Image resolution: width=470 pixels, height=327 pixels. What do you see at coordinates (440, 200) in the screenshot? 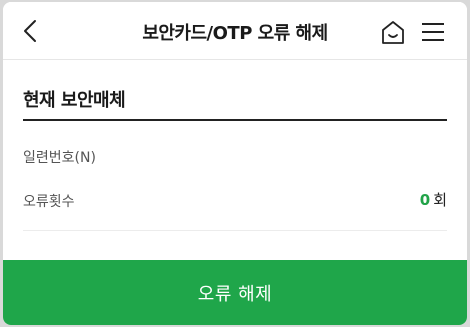
I see `error-count-unit: 회` at bounding box center [440, 200].